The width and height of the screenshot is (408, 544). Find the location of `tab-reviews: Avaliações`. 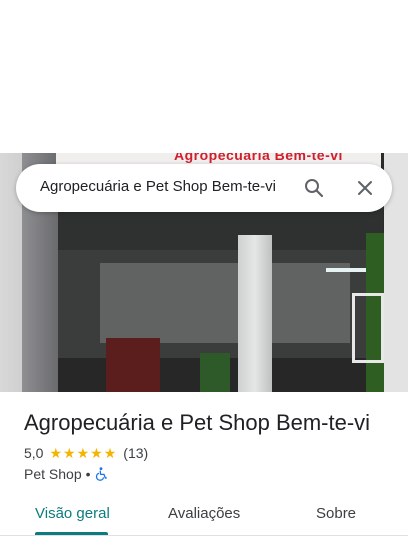

tab-reviews: Avaliações is located at coordinates (204, 513).